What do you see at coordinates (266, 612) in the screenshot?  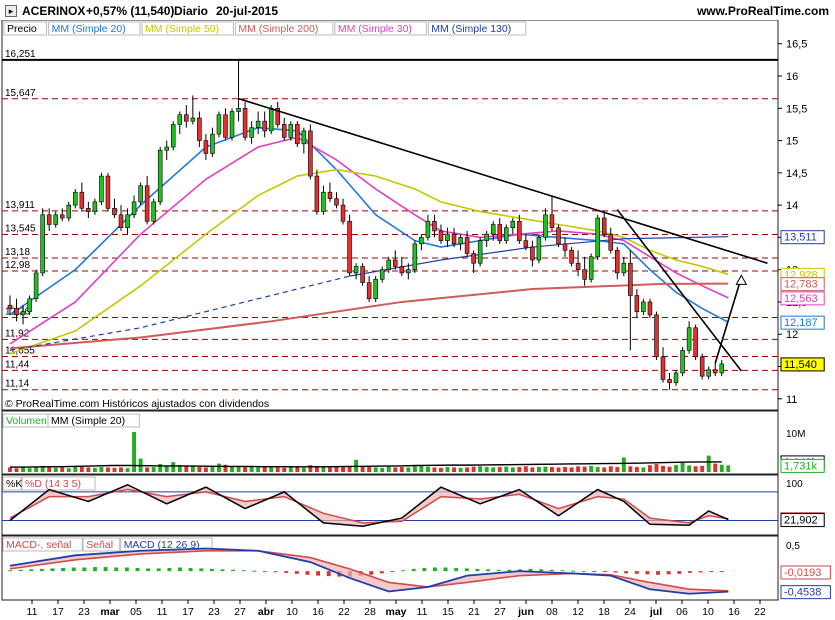 I see `x-axis-label: abr` at bounding box center [266, 612].